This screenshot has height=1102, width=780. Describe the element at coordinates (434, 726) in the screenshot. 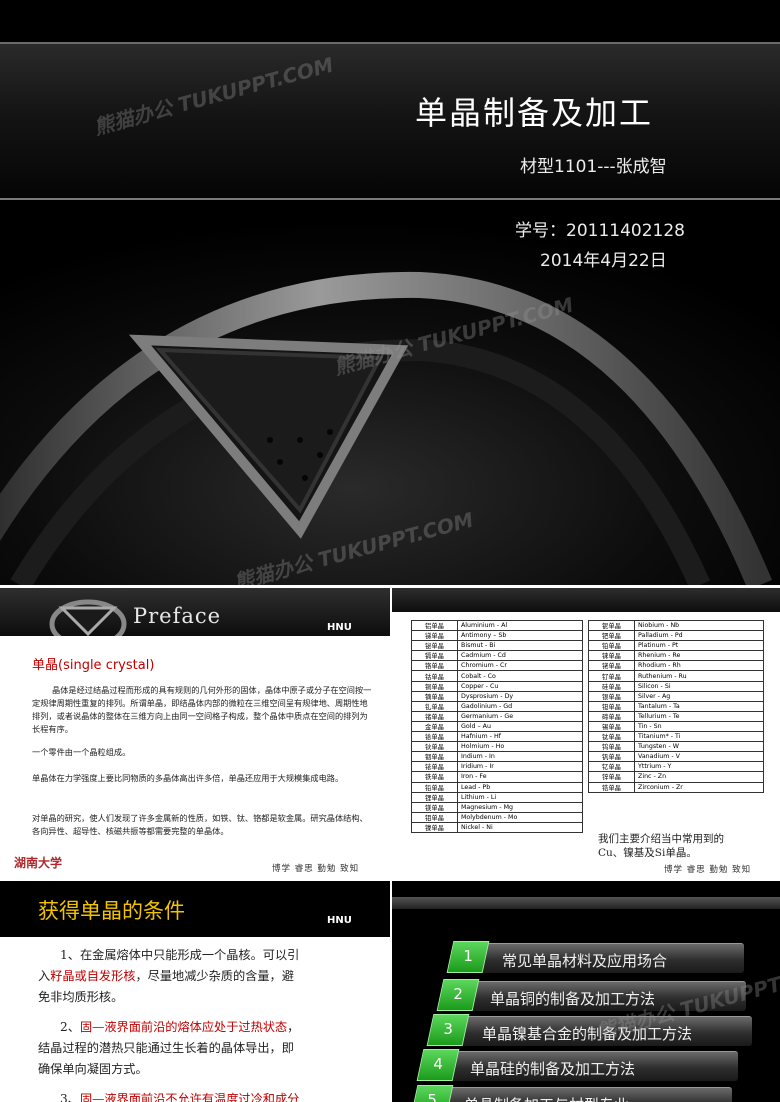

I see `element-cn-cell: 金单晶` at that location.